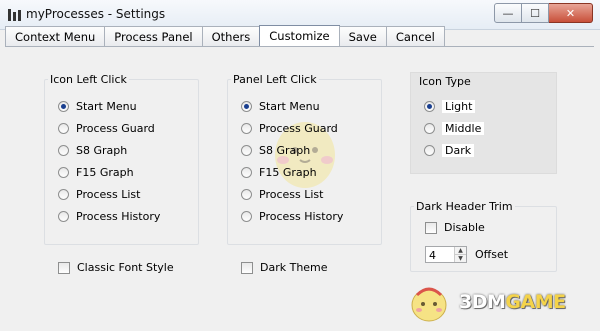 Image resolution: width=600 pixels, height=331 pixels. I want to click on icon-type-option: Middle, so click(454, 128).